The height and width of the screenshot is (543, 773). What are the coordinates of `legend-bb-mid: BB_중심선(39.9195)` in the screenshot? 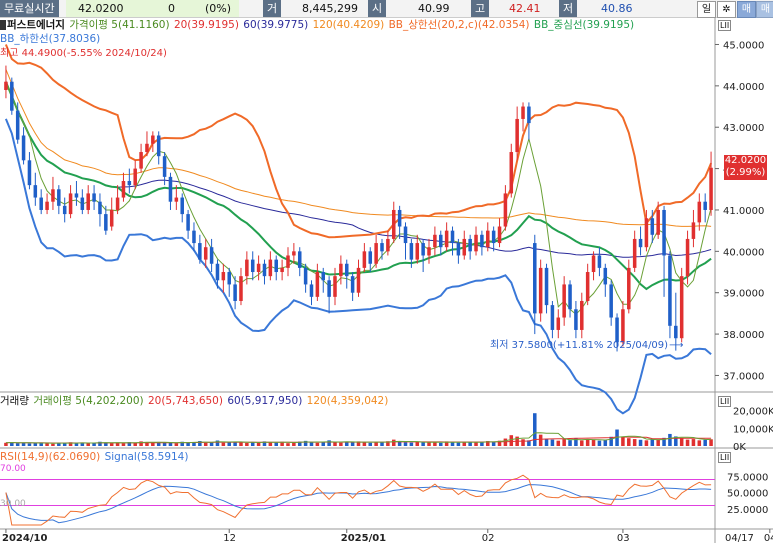 It's located at (584, 25).